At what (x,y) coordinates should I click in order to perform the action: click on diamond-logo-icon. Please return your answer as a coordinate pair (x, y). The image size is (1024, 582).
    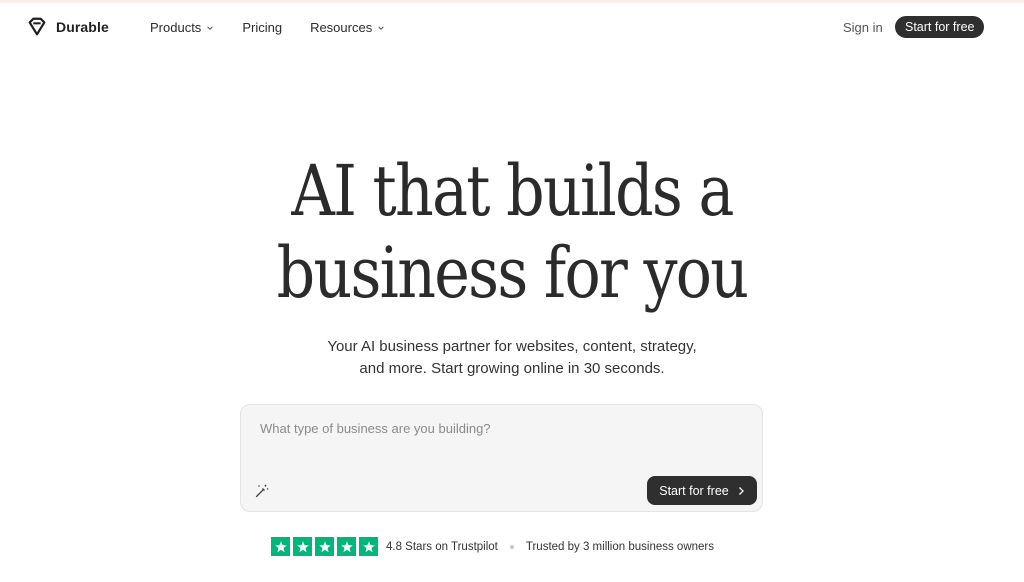
    Looking at the image, I should click on (37, 26).